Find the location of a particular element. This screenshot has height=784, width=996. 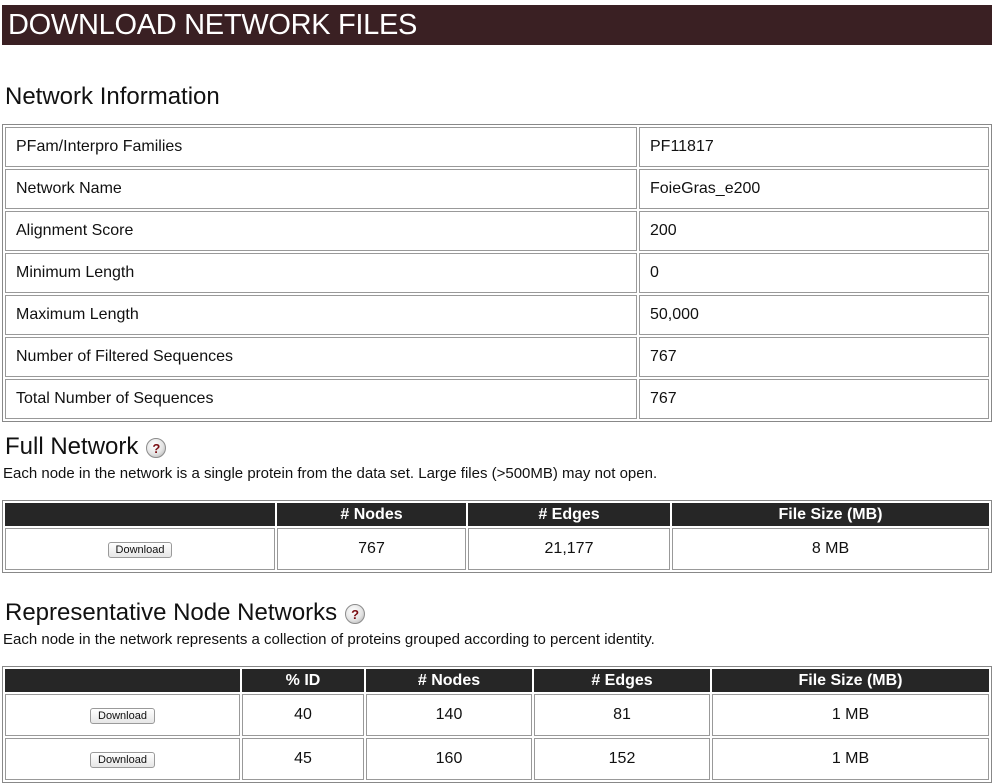

table-row: Download 40 140 81 1 MB is located at coordinates (497, 715).